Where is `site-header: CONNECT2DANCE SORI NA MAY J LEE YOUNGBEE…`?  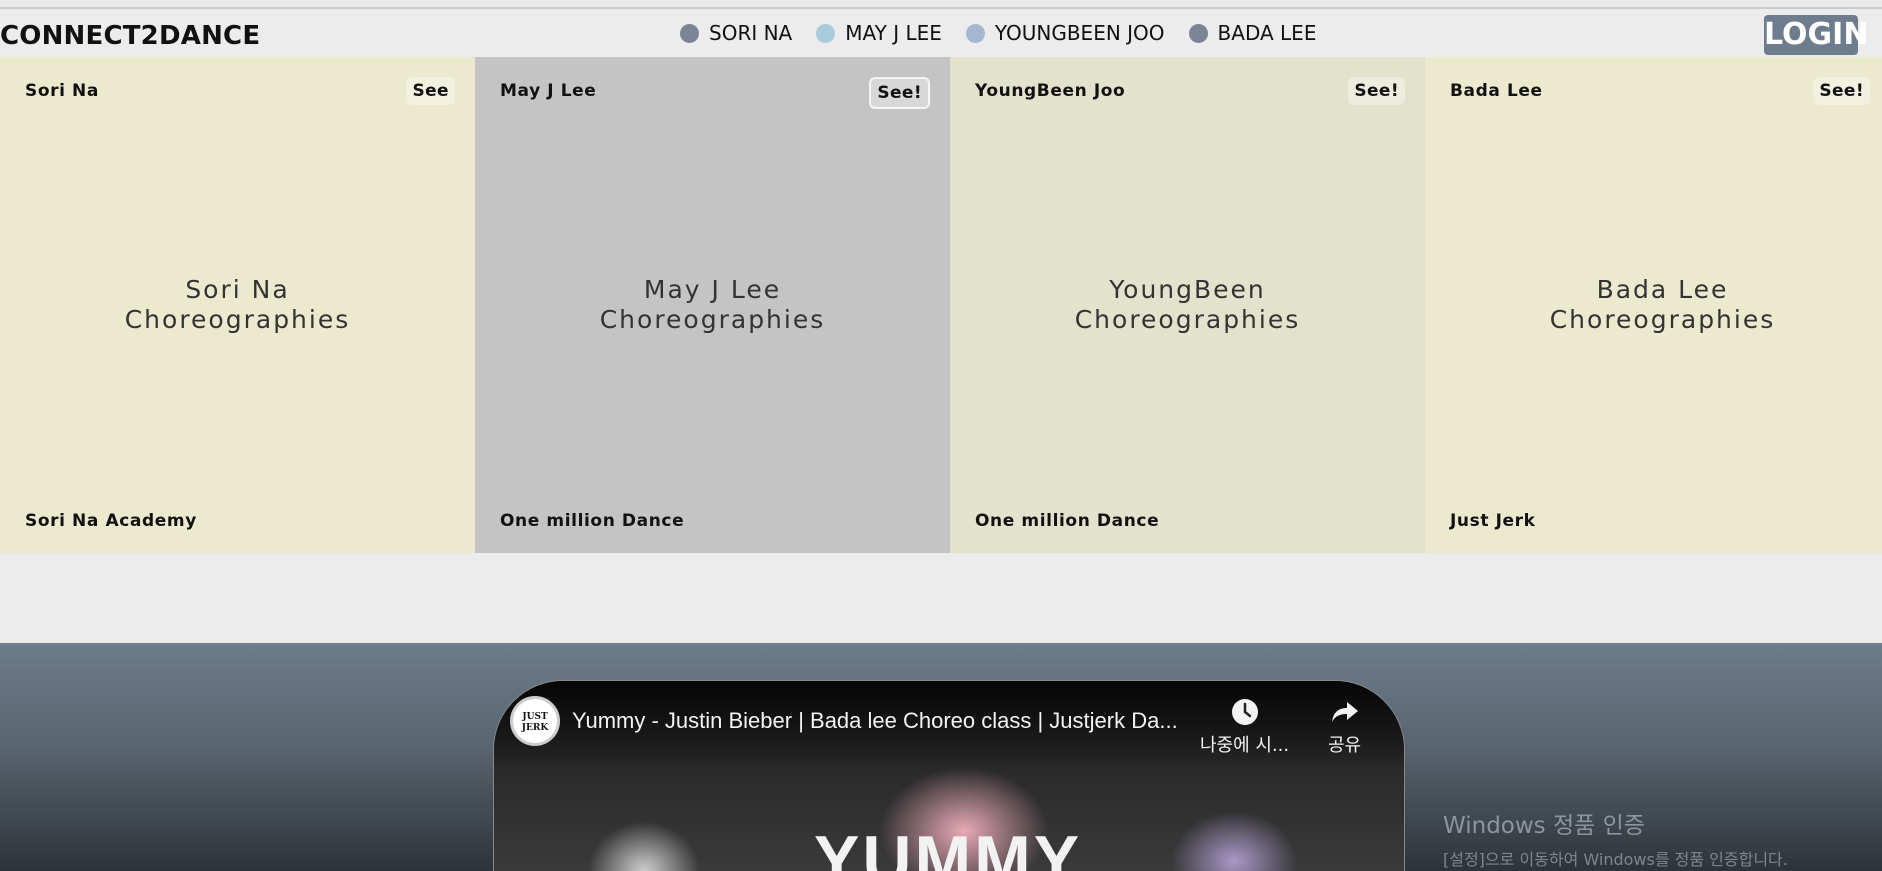
site-header: CONNECT2DANCE SORI NA MAY J LEE YOUNGBEE… is located at coordinates (941, 34).